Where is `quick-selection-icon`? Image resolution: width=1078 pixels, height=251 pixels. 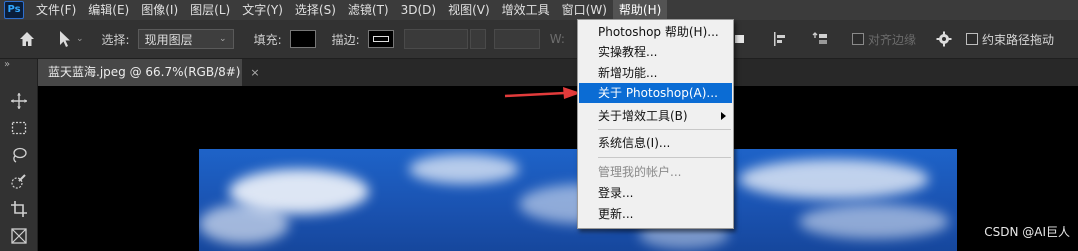
quick-selection-icon is located at coordinates (18, 181).